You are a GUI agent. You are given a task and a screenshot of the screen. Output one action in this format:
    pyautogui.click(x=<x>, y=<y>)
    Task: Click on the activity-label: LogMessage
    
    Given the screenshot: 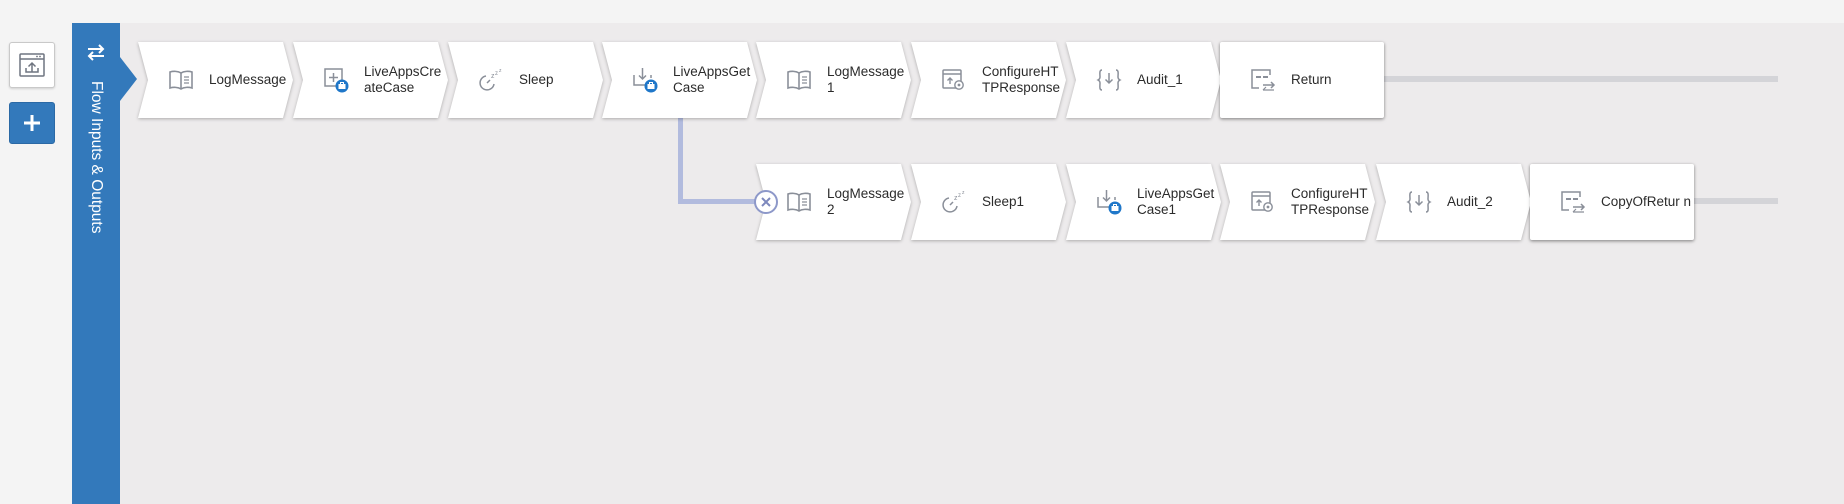 What is the action you would take?
    pyautogui.click(x=248, y=79)
    